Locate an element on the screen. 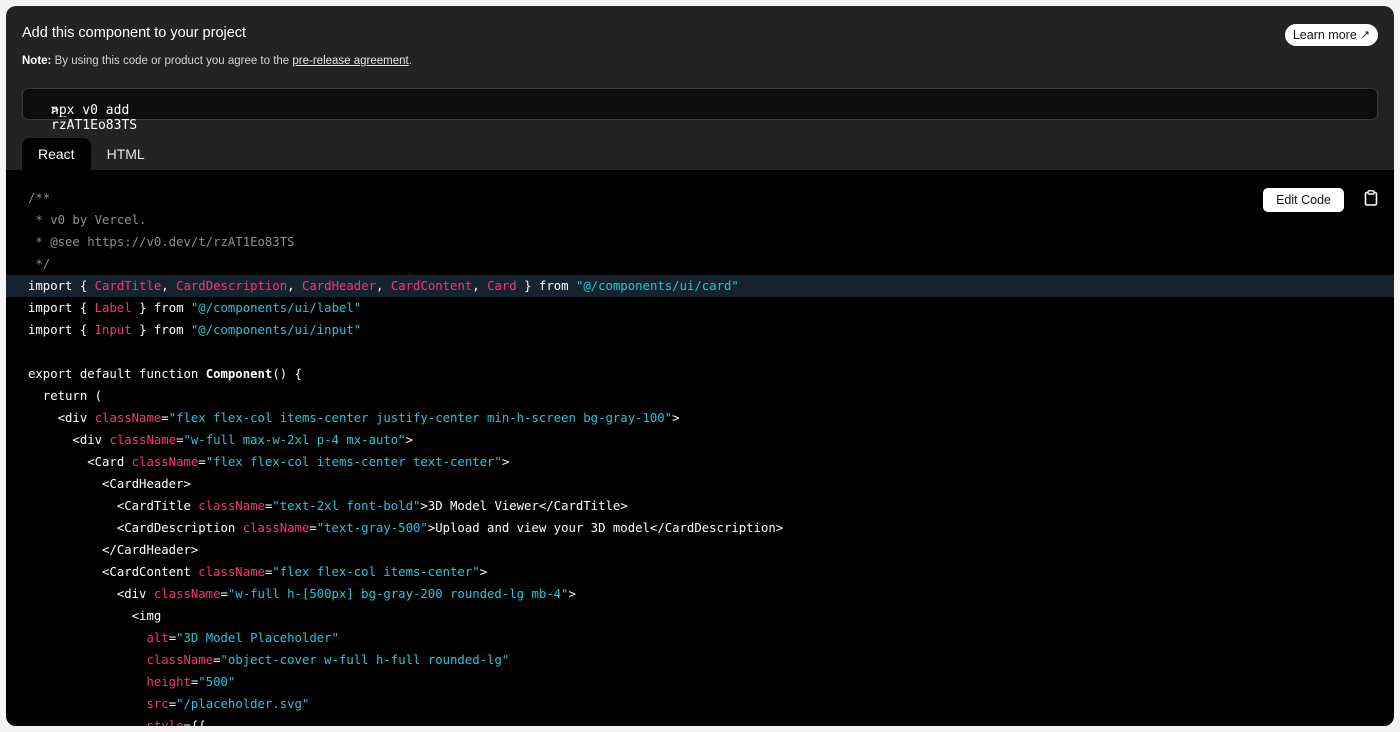 The height and width of the screenshot is (732, 1400). code-line: /** is located at coordinates (700, 198).